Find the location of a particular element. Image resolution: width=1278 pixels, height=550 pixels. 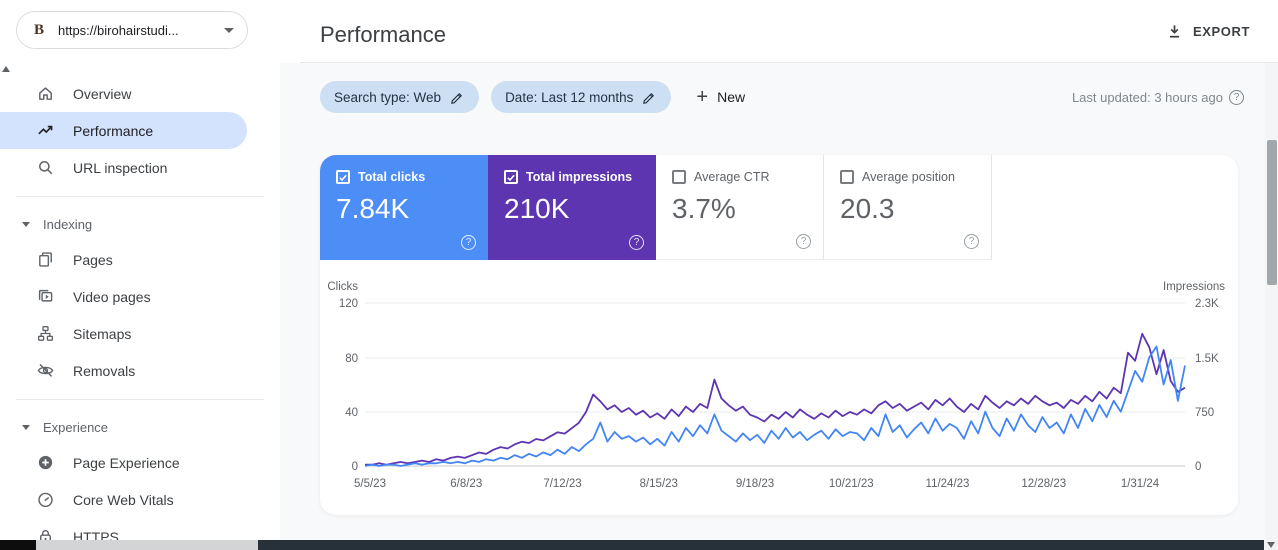

svg-text: 10/21/23 is located at coordinates (851, 484).